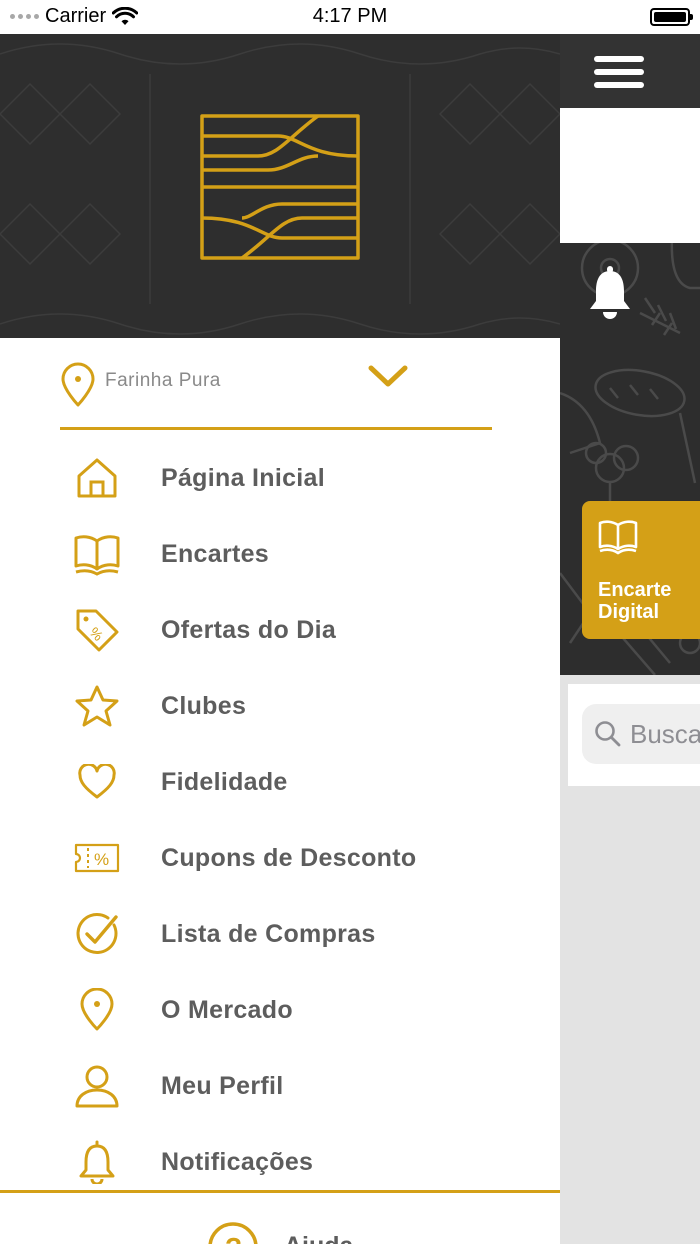  I want to click on menu-item-label: Ofertas do Dia, so click(249, 630).